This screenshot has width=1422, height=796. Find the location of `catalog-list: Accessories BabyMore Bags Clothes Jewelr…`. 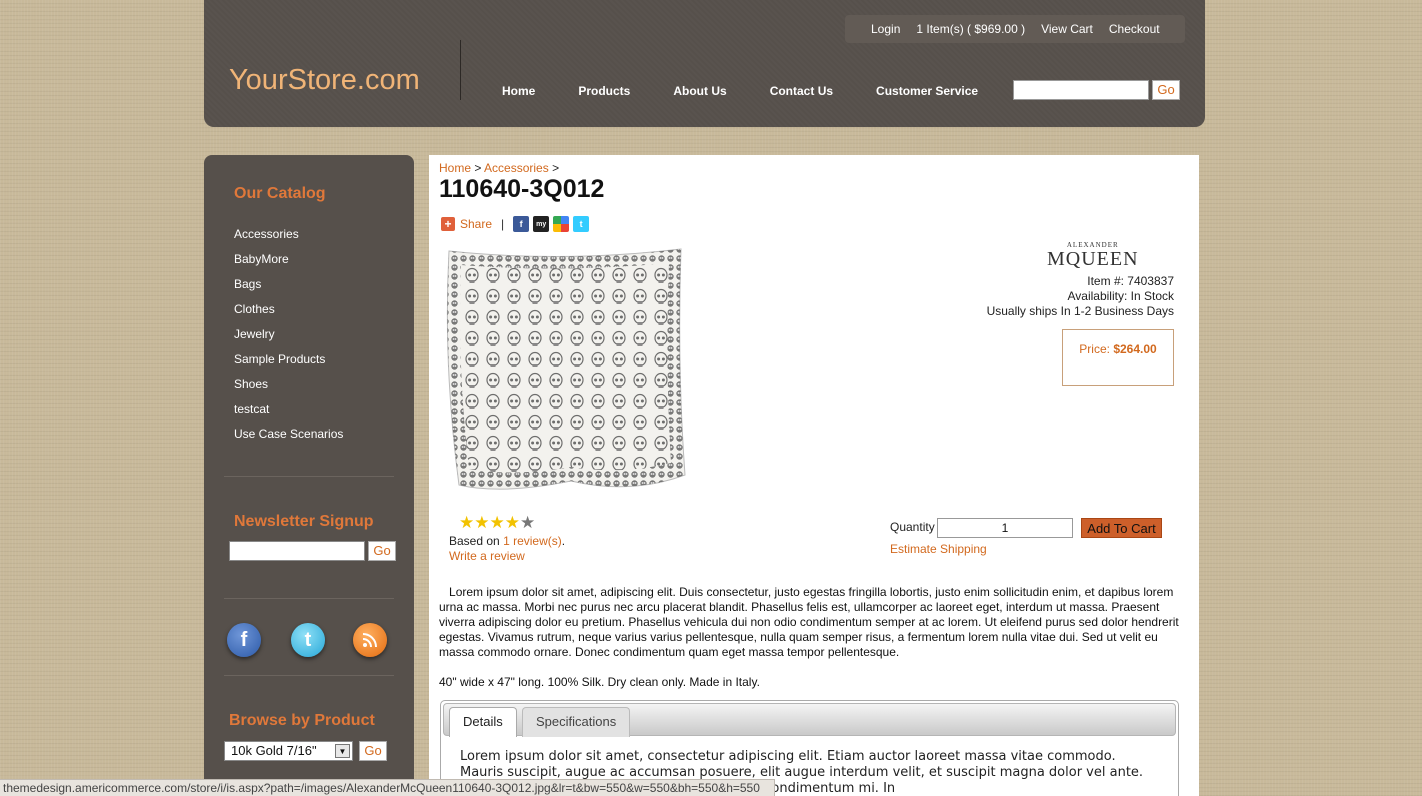

catalog-list: Accessories BabyMore Bags Clothes Jewelr… is located at coordinates (288, 339).